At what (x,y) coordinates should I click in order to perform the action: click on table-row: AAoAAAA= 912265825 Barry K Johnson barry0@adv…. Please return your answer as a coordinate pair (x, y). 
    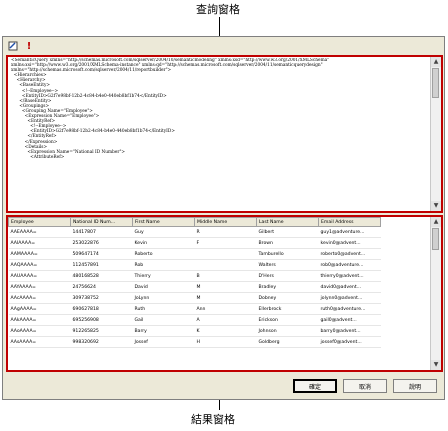
    Looking at the image, I should click on (194, 331).